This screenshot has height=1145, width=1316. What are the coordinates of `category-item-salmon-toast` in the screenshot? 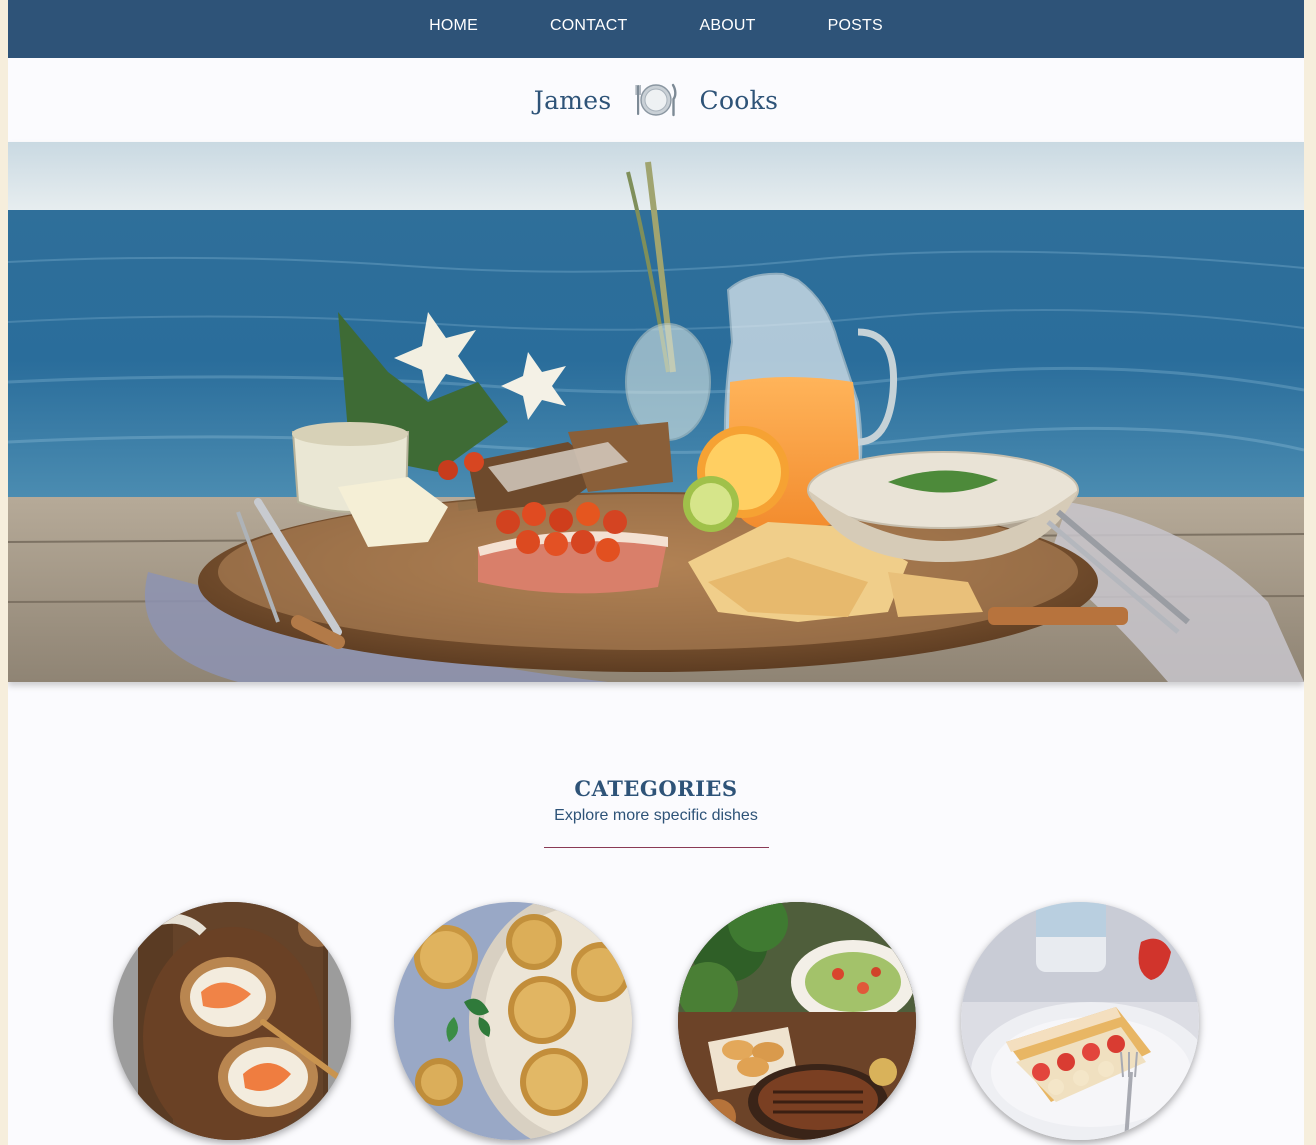 It's located at (232, 1021).